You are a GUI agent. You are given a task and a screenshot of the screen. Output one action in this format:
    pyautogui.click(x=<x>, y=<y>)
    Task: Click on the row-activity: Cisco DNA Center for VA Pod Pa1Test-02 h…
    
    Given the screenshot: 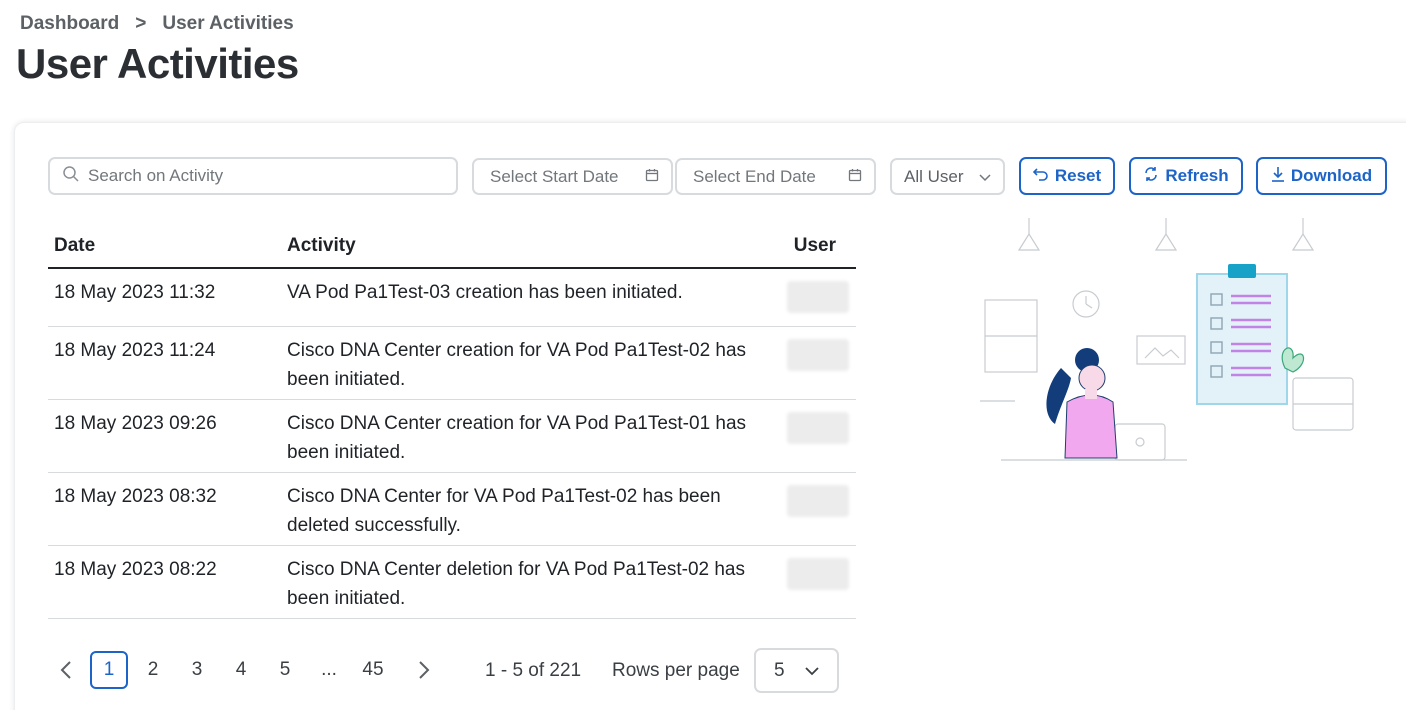 What is the action you would take?
    pyautogui.click(x=504, y=511)
    